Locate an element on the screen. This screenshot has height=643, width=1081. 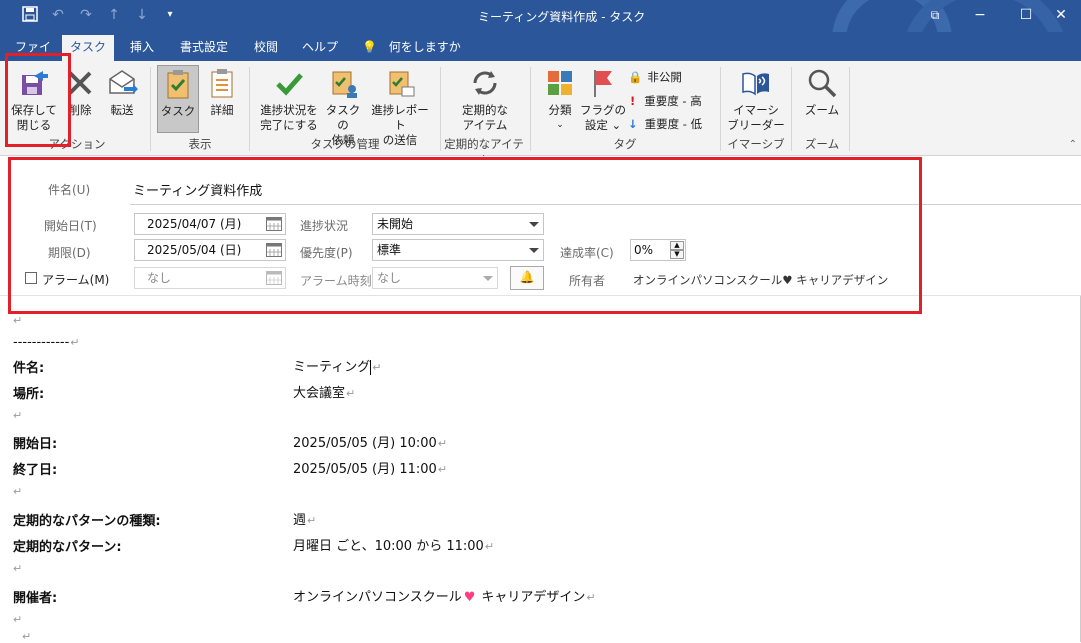
highlight-save-close is located at coordinates (38, 100).